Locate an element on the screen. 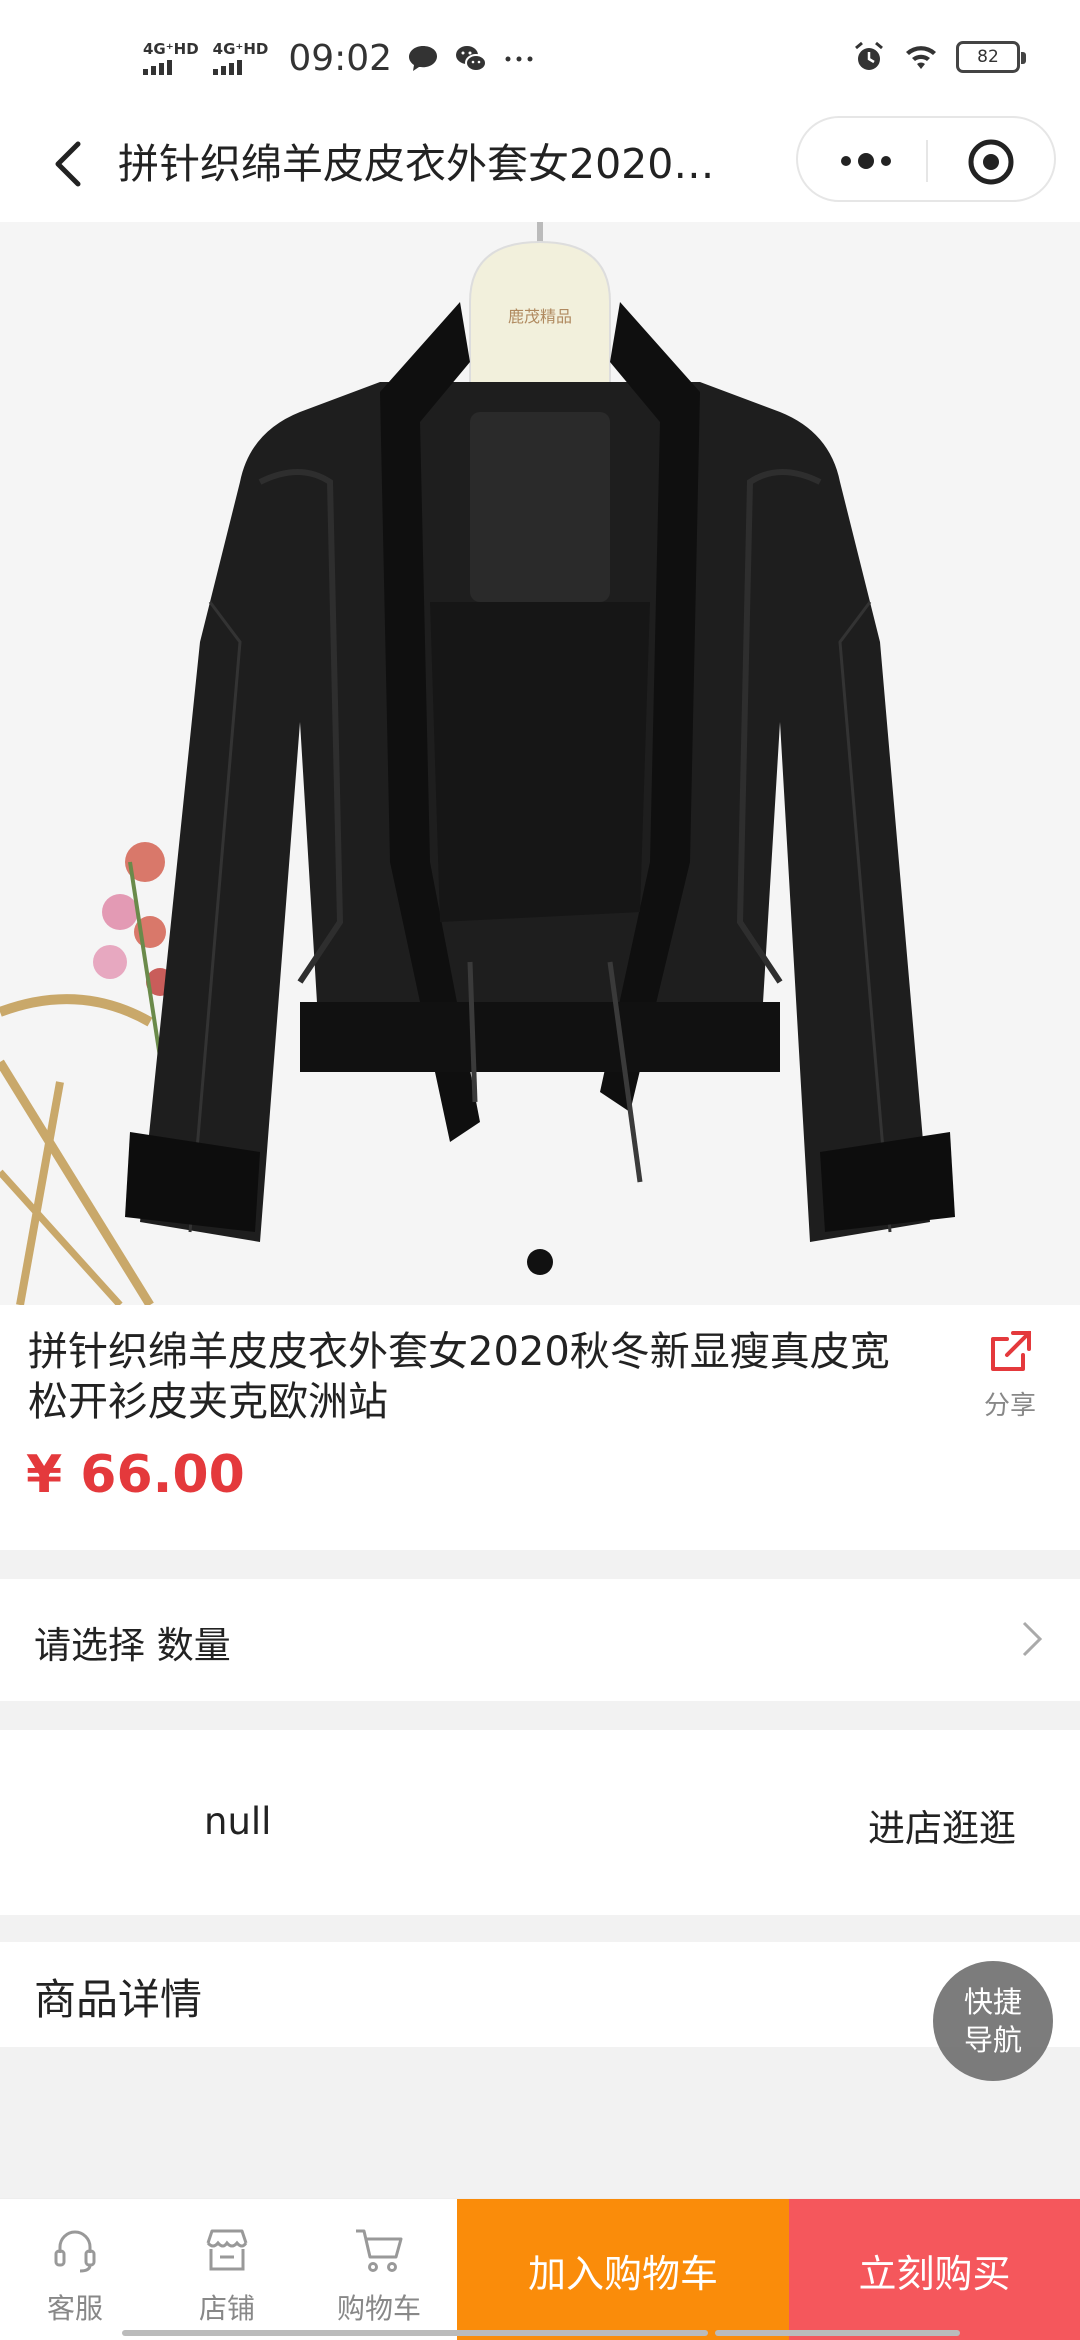  back-arrow-icon is located at coordinates (70, 164).